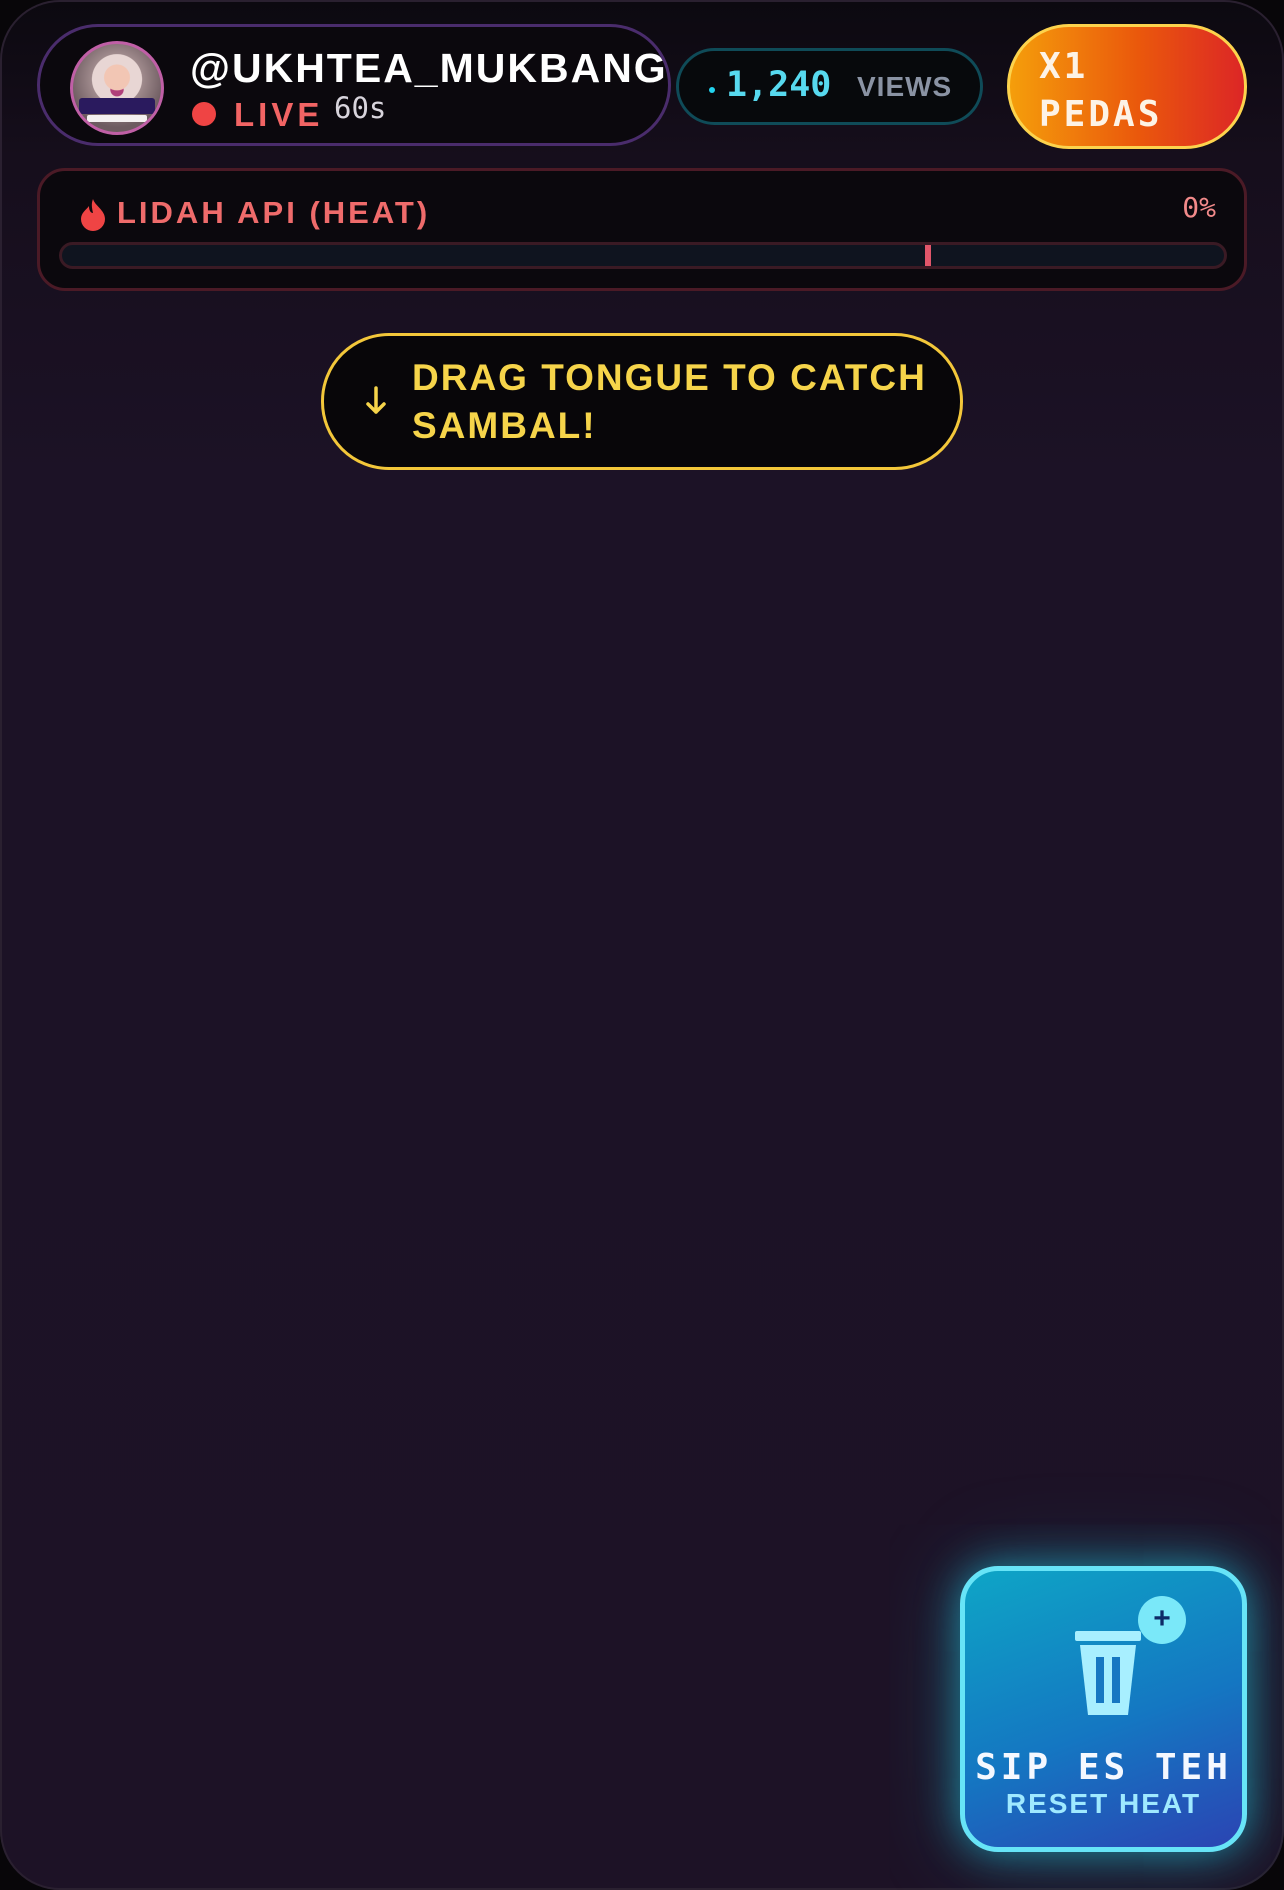  I want to click on heat-meter: LIDAH API (HEAT) 0%, so click(642, 229).